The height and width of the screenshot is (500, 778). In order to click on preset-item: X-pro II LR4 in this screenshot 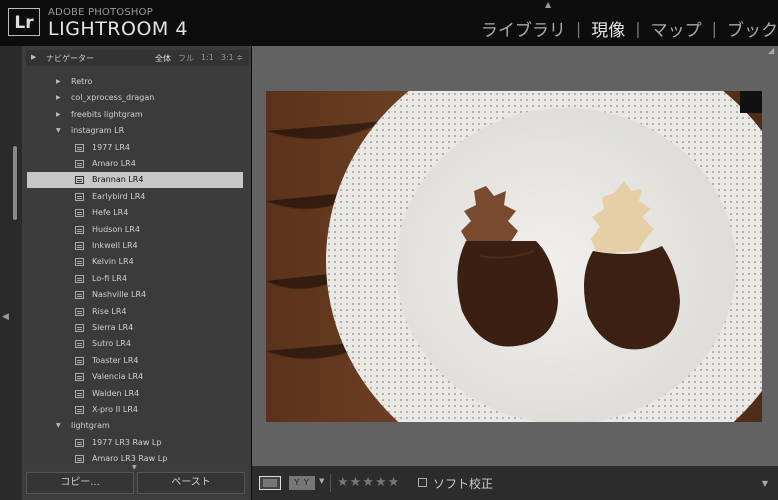, I will do `click(135, 410)`.